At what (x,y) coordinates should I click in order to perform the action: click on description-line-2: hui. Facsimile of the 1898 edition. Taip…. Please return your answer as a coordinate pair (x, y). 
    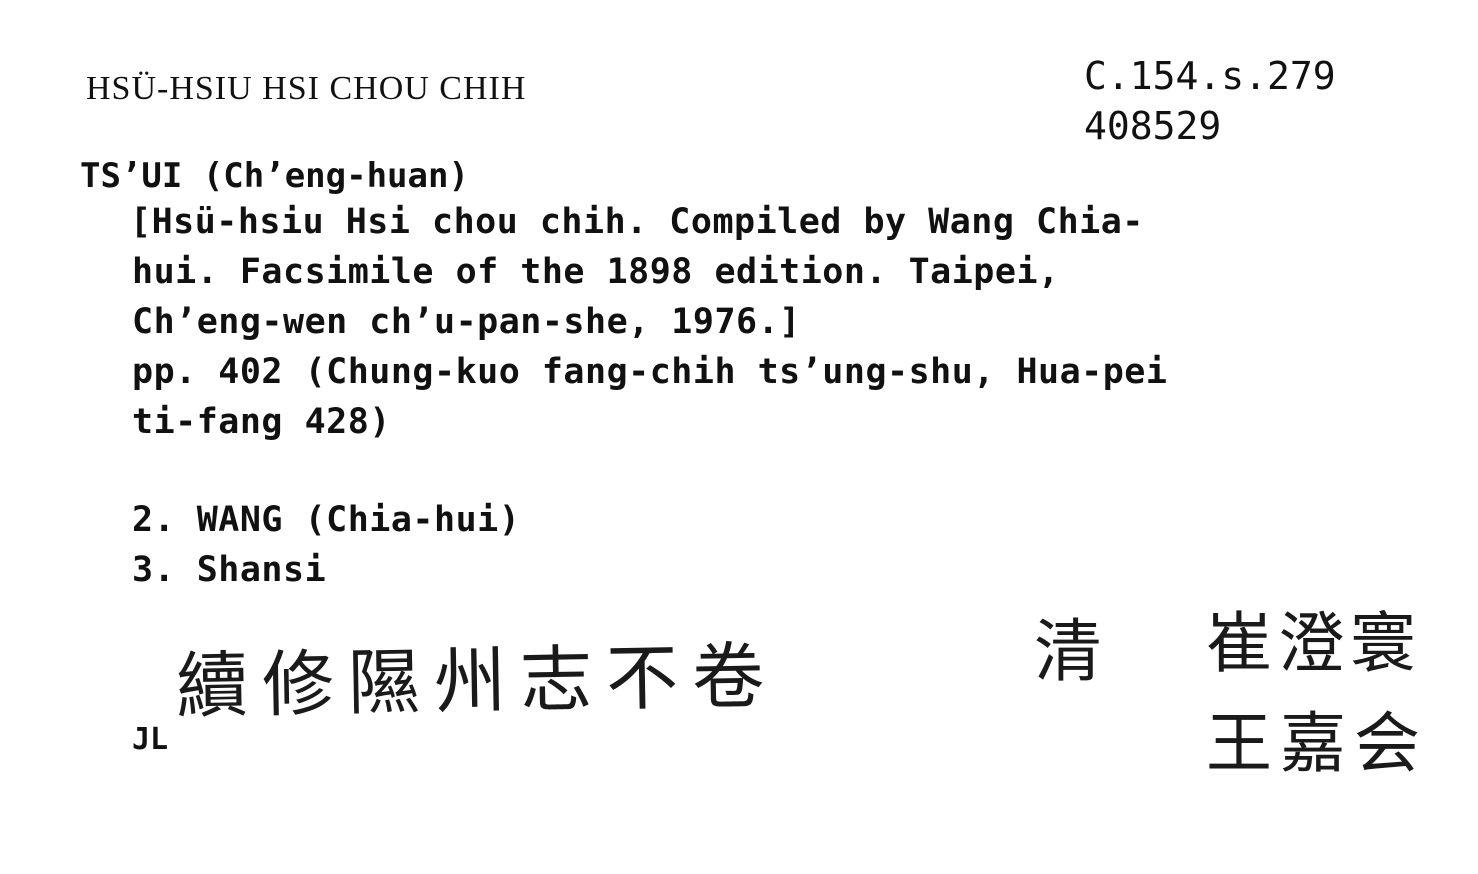
    Looking at the image, I should click on (596, 272).